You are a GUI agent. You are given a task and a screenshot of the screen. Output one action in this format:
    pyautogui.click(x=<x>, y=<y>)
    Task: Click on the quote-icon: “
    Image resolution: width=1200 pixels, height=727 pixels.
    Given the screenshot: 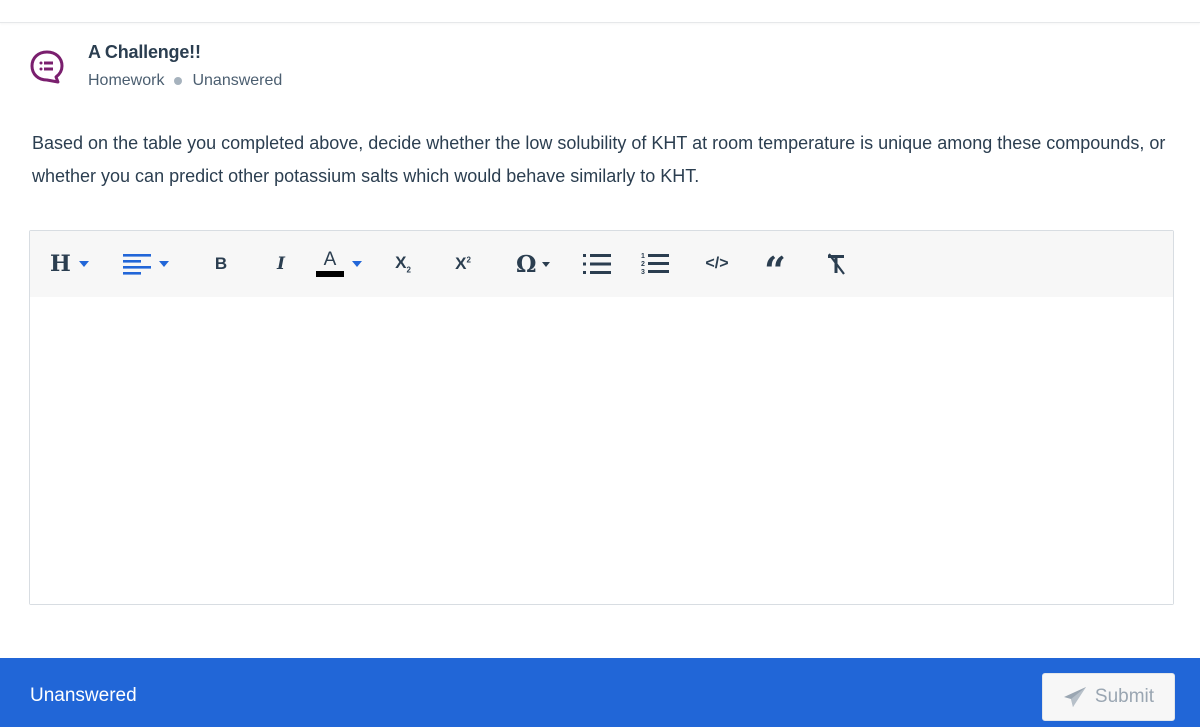 What is the action you would take?
    pyautogui.click(x=775, y=270)
    